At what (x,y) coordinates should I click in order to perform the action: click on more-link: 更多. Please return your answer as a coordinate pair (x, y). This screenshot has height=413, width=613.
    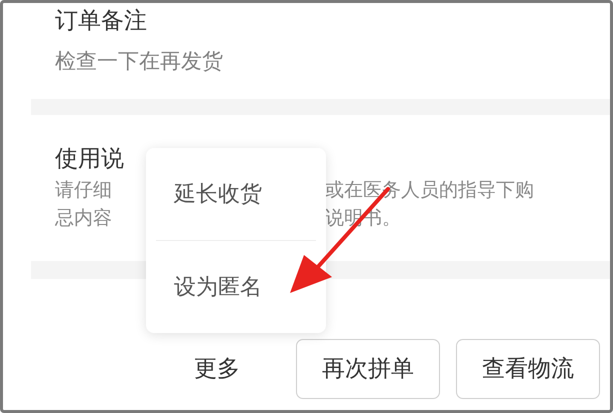
    Looking at the image, I should click on (217, 368).